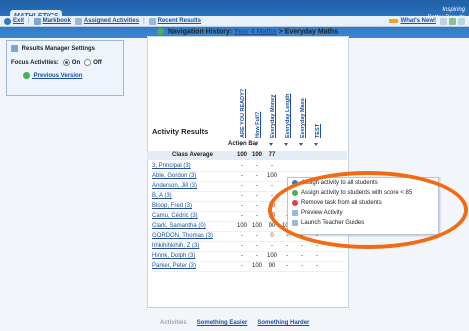 Image resolution: width=469 pixels, height=331 pixels. Describe the element at coordinates (173, 256) in the screenshot. I see `student-name-link: Hinnk, Dolph (3)` at that location.